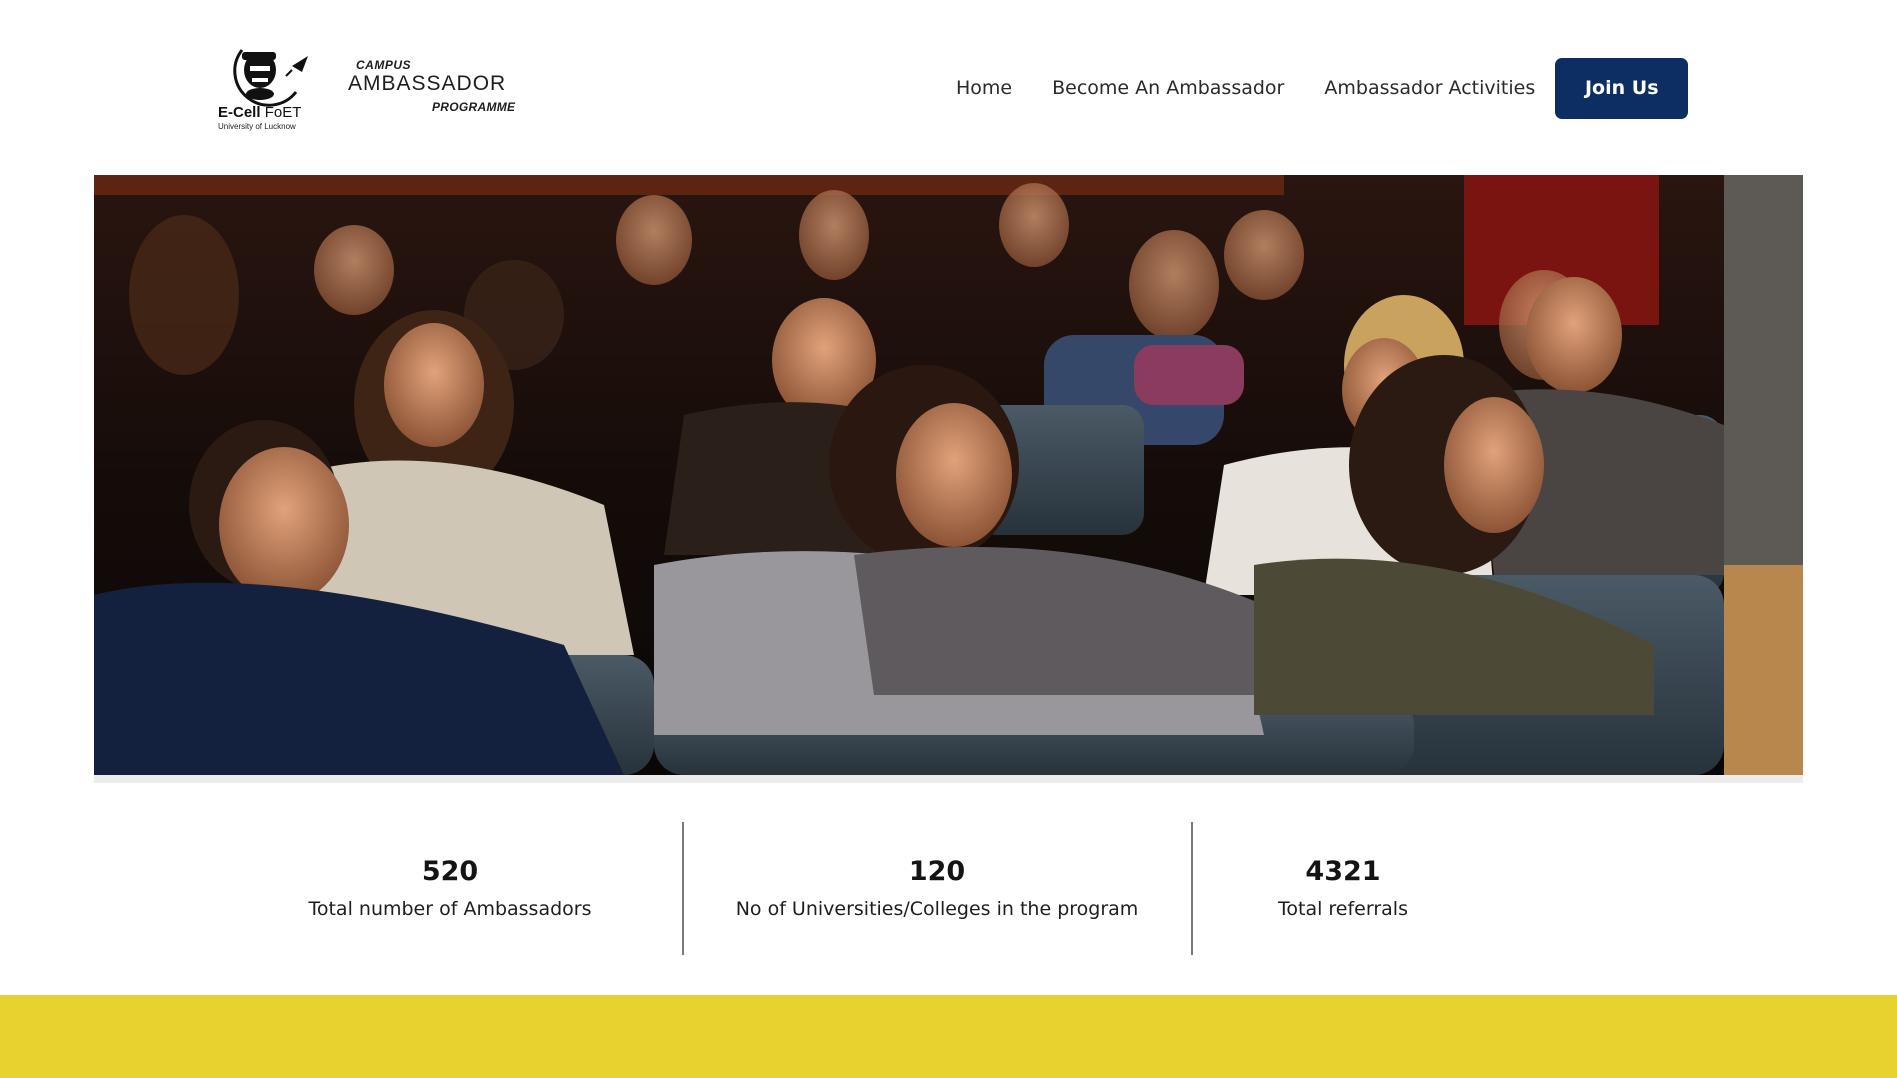  I want to click on stat-referrals: 4321 Total referrals, so click(1343, 889).